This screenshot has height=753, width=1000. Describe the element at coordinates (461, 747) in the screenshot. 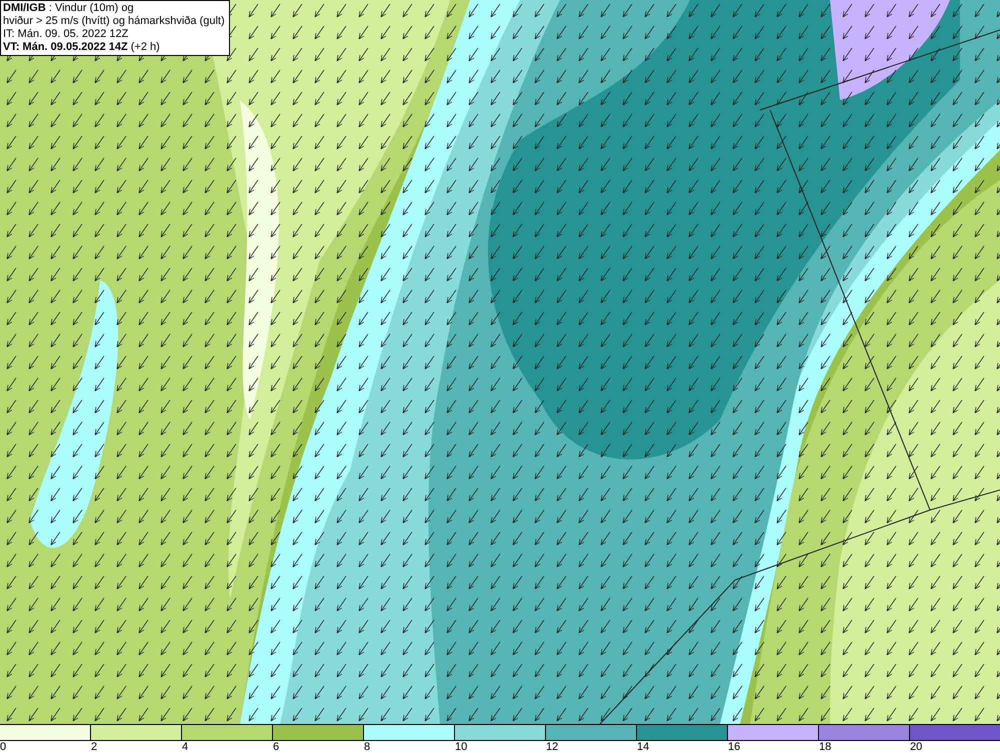

I see `legend-label: 10` at that location.